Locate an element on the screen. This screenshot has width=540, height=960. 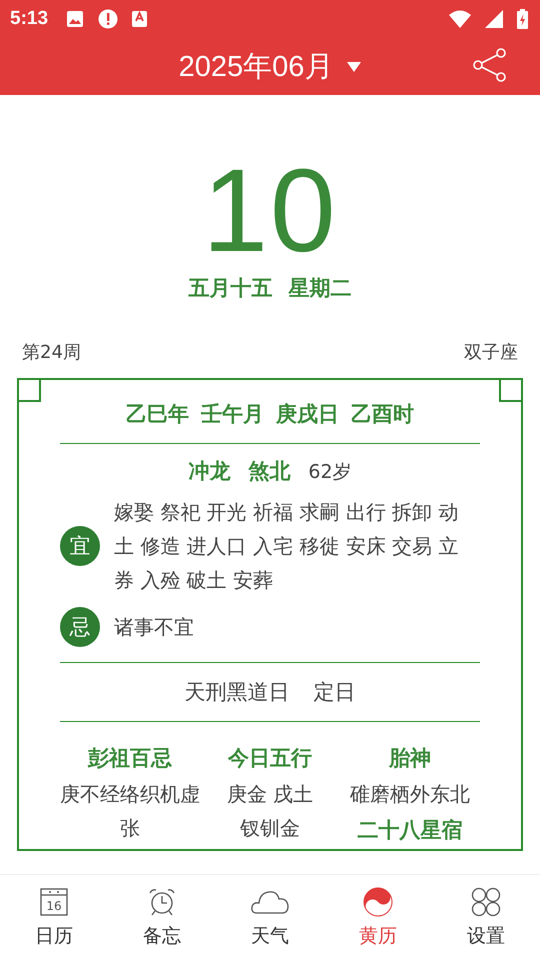
section-heading: 彭祖百忌 is located at coordinates (130, 758).